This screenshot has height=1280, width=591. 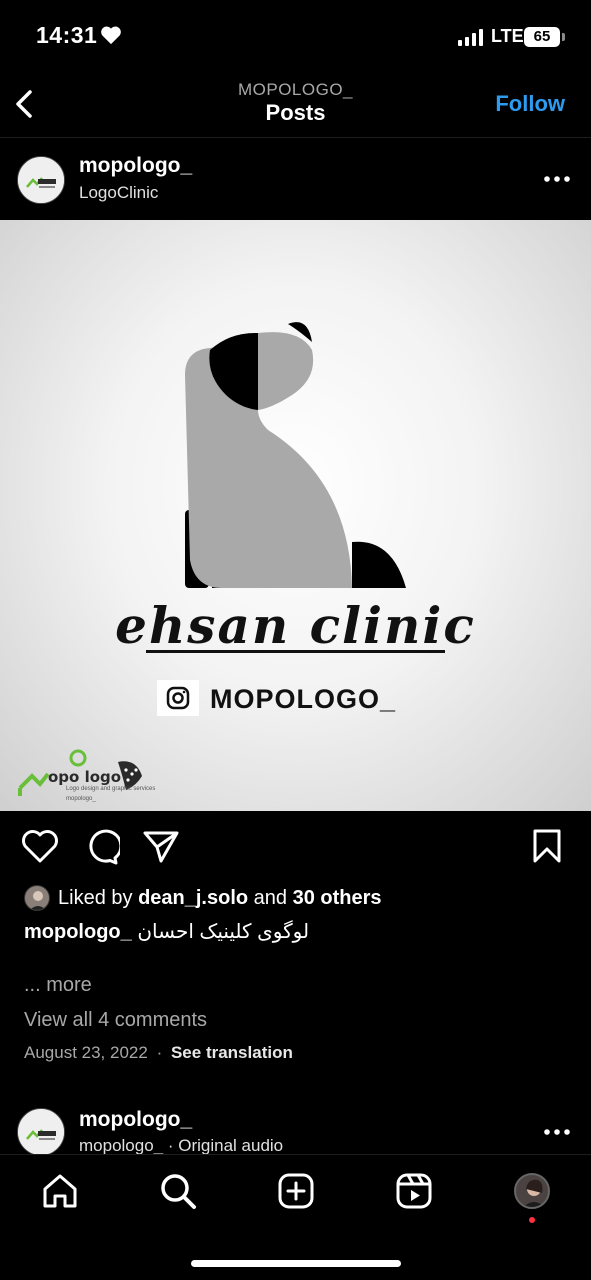 I want to click on next-post-header: mopologo_ mopologo_ · Original audio, so click(x=295, y=1127).